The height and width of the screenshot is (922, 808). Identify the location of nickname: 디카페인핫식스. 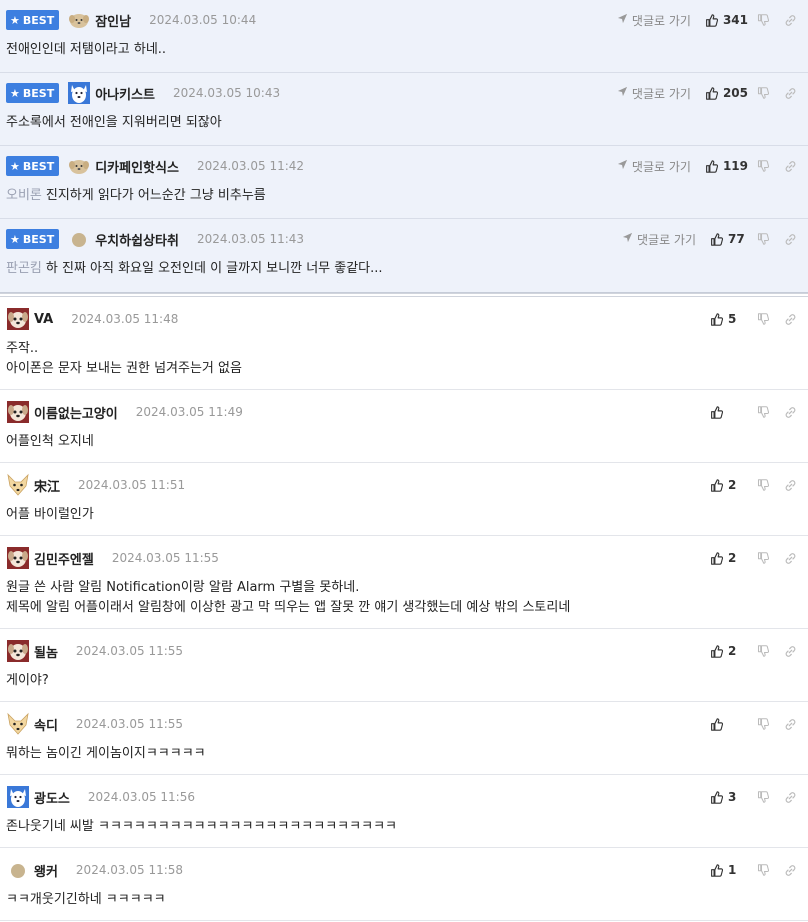
(137, 166).